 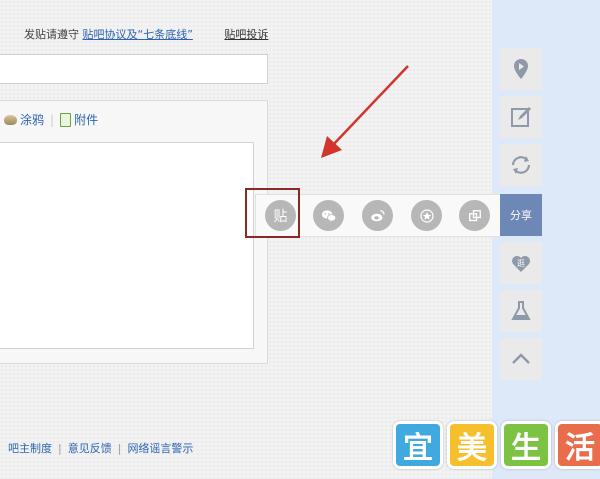 I want to click on copy-link-share-button, so click(x=474, y=215).